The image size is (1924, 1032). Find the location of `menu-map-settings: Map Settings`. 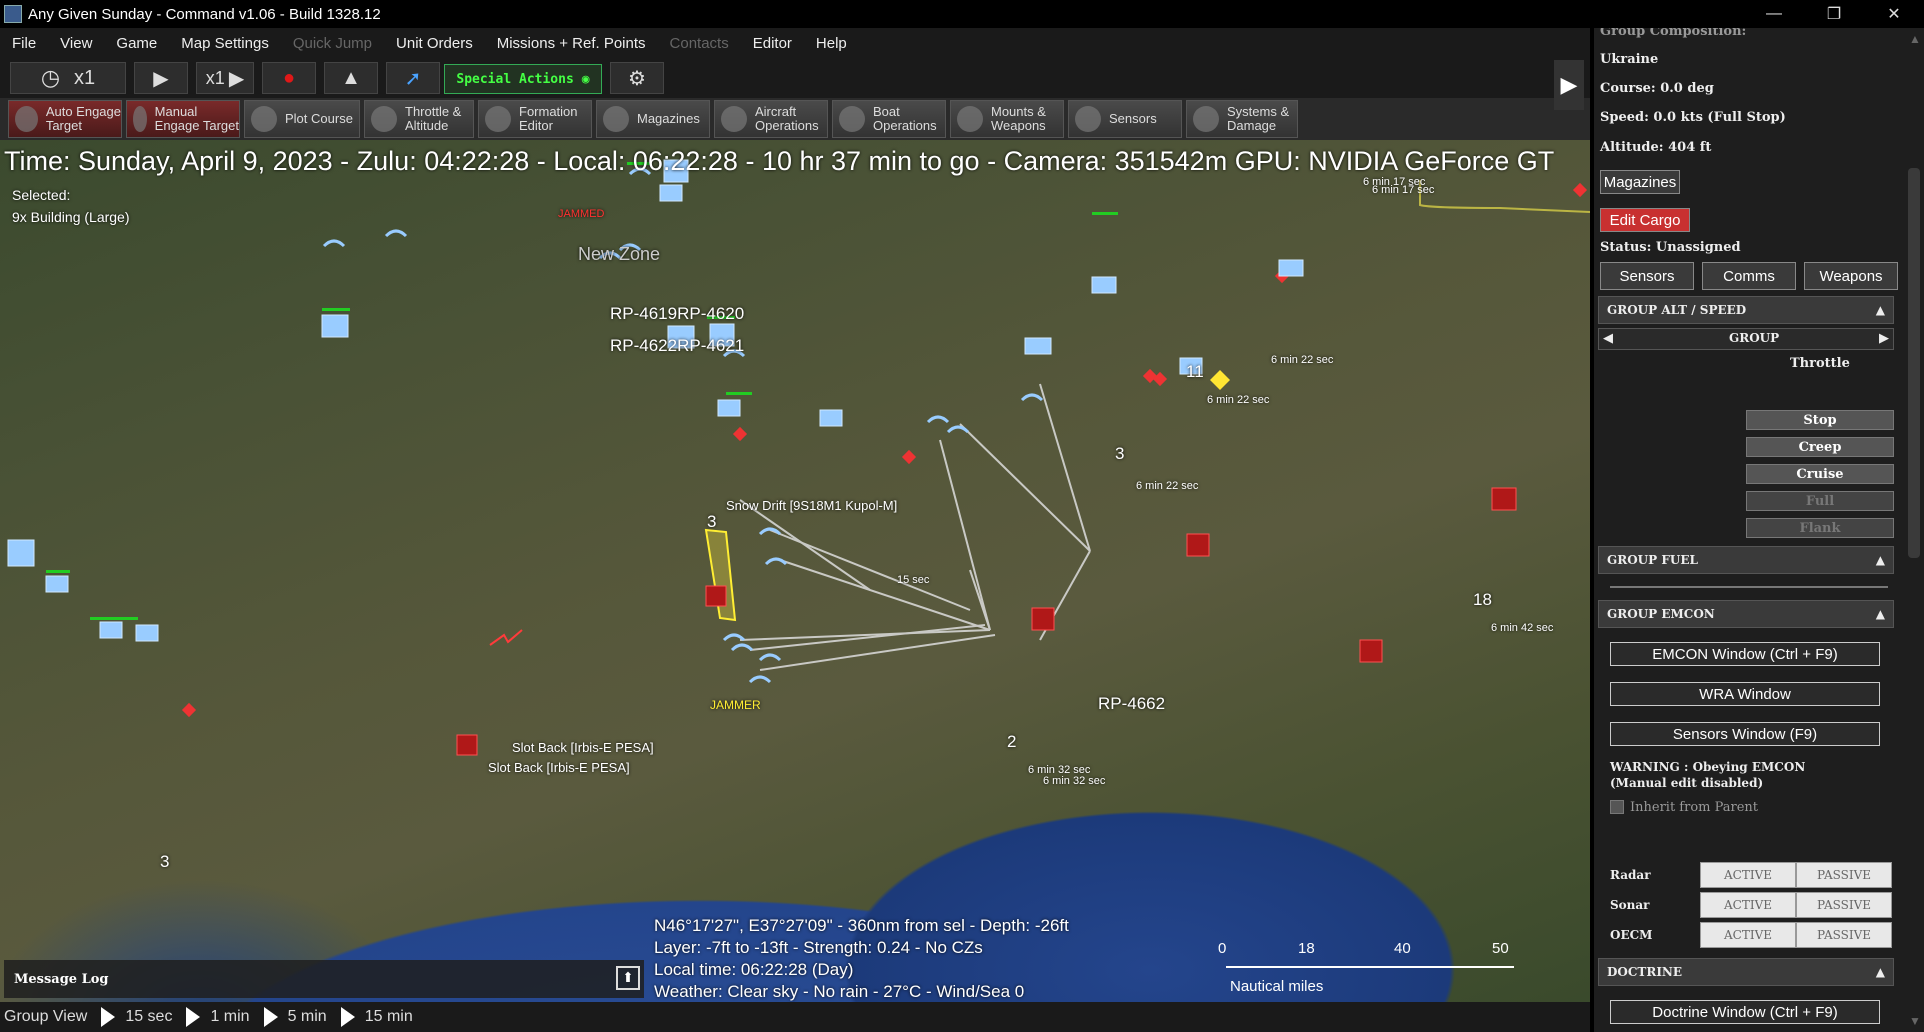

menu-map-settings: Map Settings is located at coordinates (225, 43).